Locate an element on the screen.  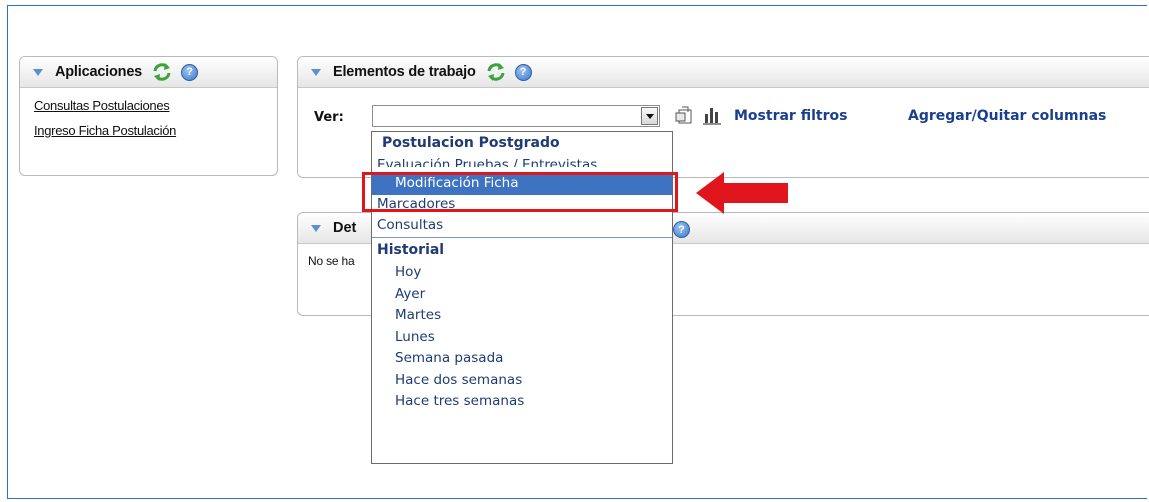
chevron-down-icon is located at coordinates (649, 116).